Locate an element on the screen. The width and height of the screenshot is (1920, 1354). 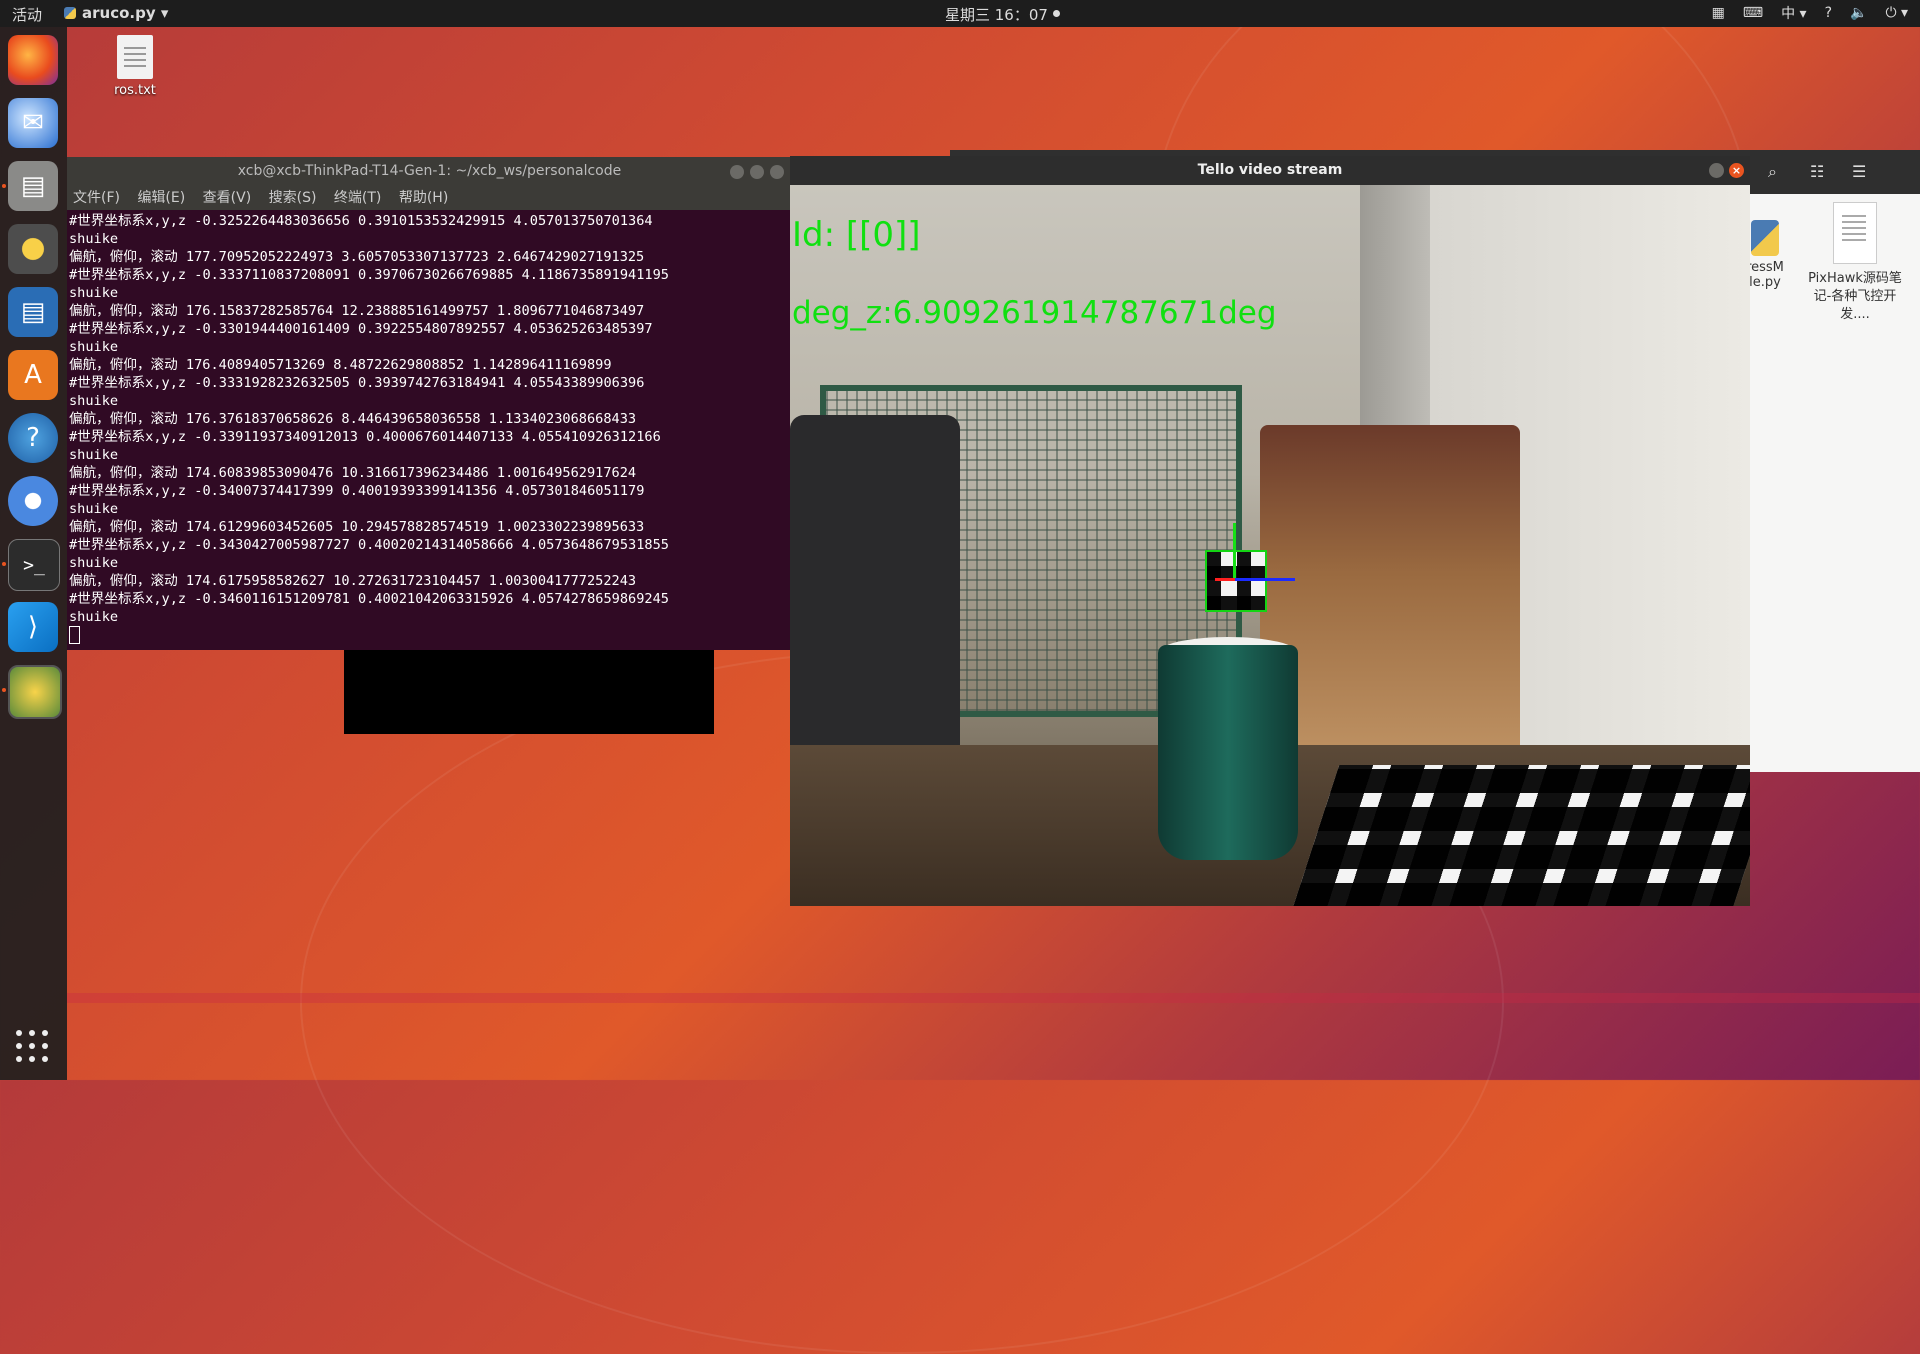
desktop-file-label: ros.txt is located at coordinates (135, 90).